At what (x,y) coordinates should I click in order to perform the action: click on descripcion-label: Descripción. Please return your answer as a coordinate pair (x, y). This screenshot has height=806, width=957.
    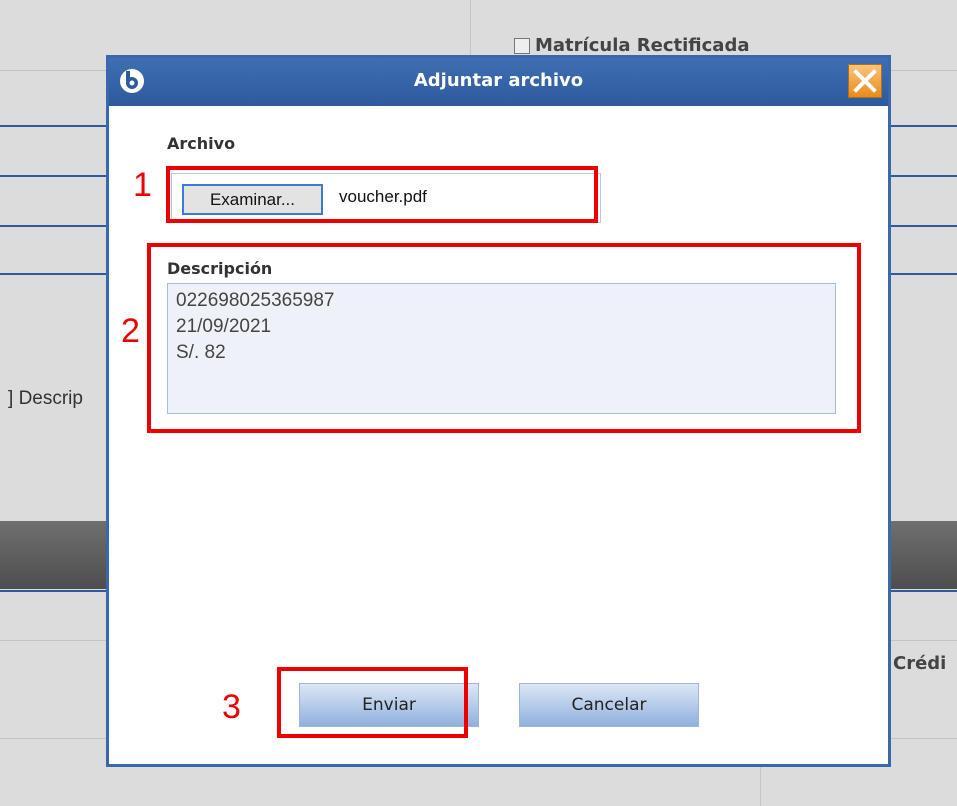
    Looking at the image, I should click on (220, 268).